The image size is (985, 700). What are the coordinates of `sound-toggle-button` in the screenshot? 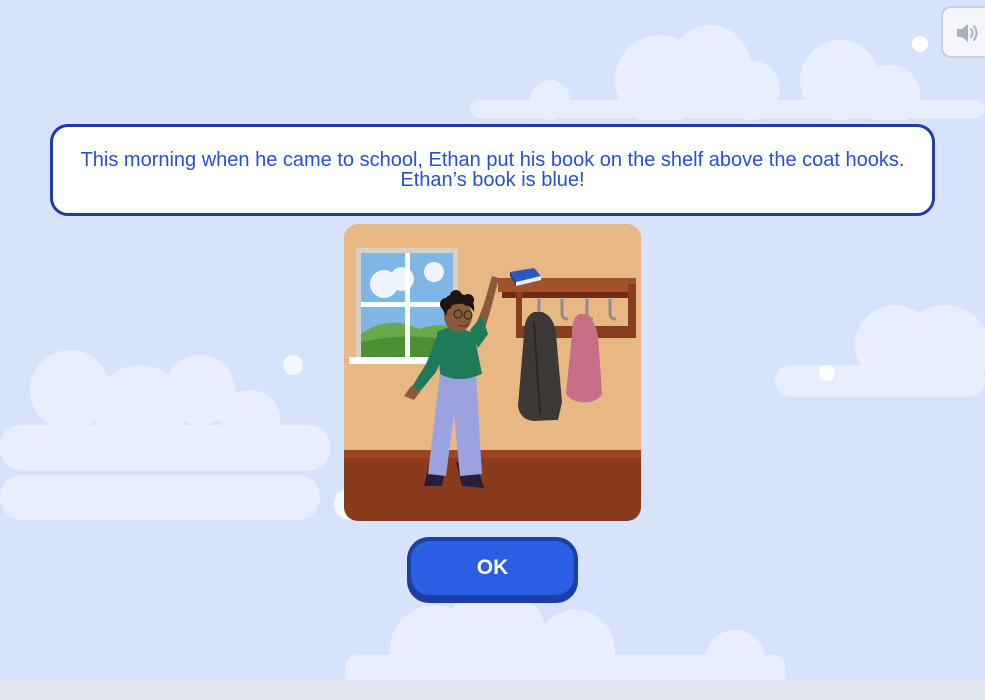 It's located at (963, 32).